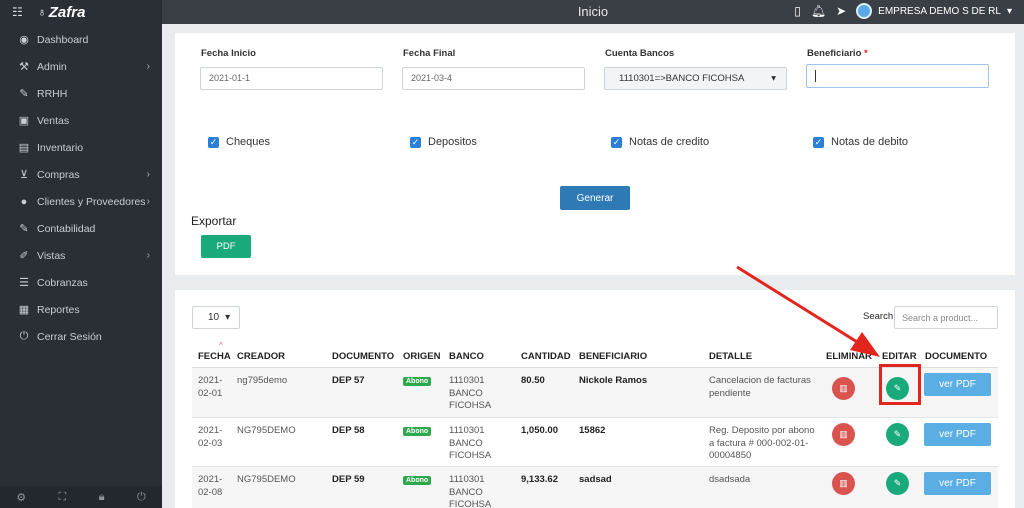  What do you see at coordinates (470, 455) in the screenshot?
I see `cell-banco: FICOHSA` at bounding box center [470, 455].